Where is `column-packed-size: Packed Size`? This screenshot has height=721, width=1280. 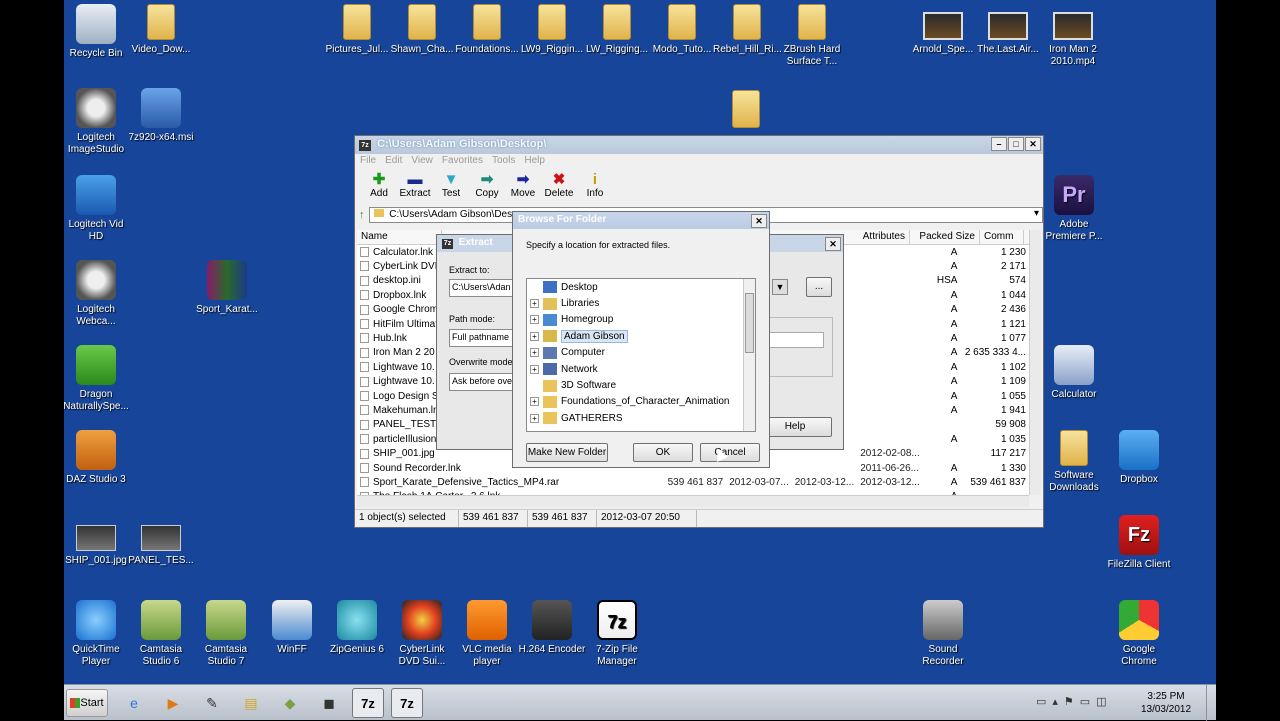
column-packed-size: Packed Size is located at coordinates (945, 237).